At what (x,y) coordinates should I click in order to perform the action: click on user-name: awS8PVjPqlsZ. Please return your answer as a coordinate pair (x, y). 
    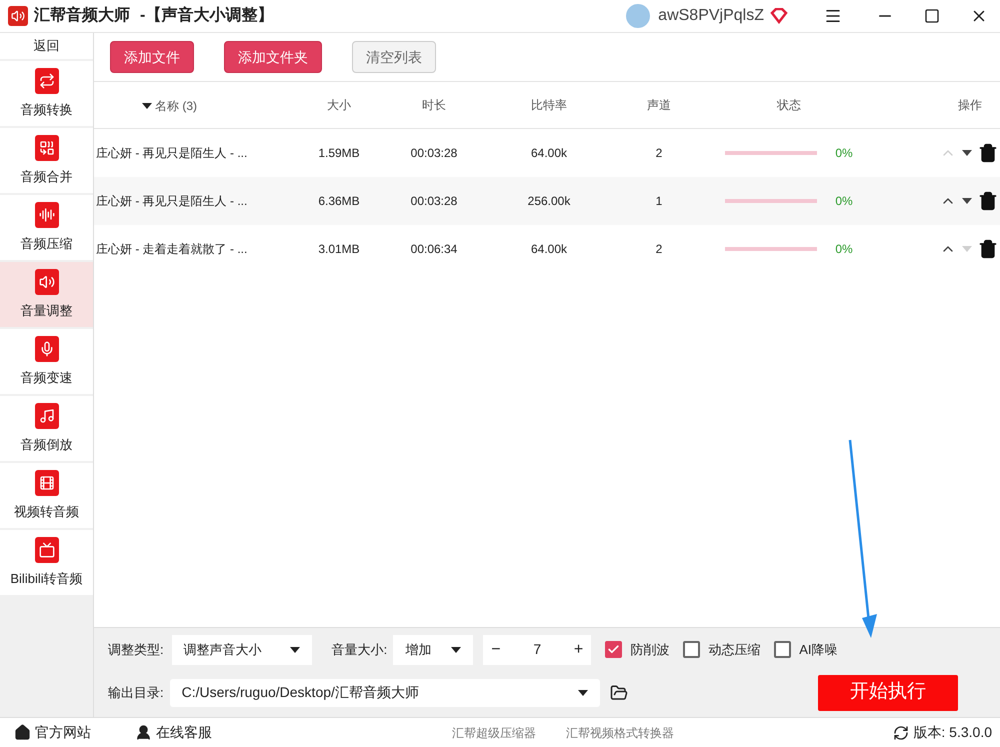
    Looking at the image, I should click on (711, 16).